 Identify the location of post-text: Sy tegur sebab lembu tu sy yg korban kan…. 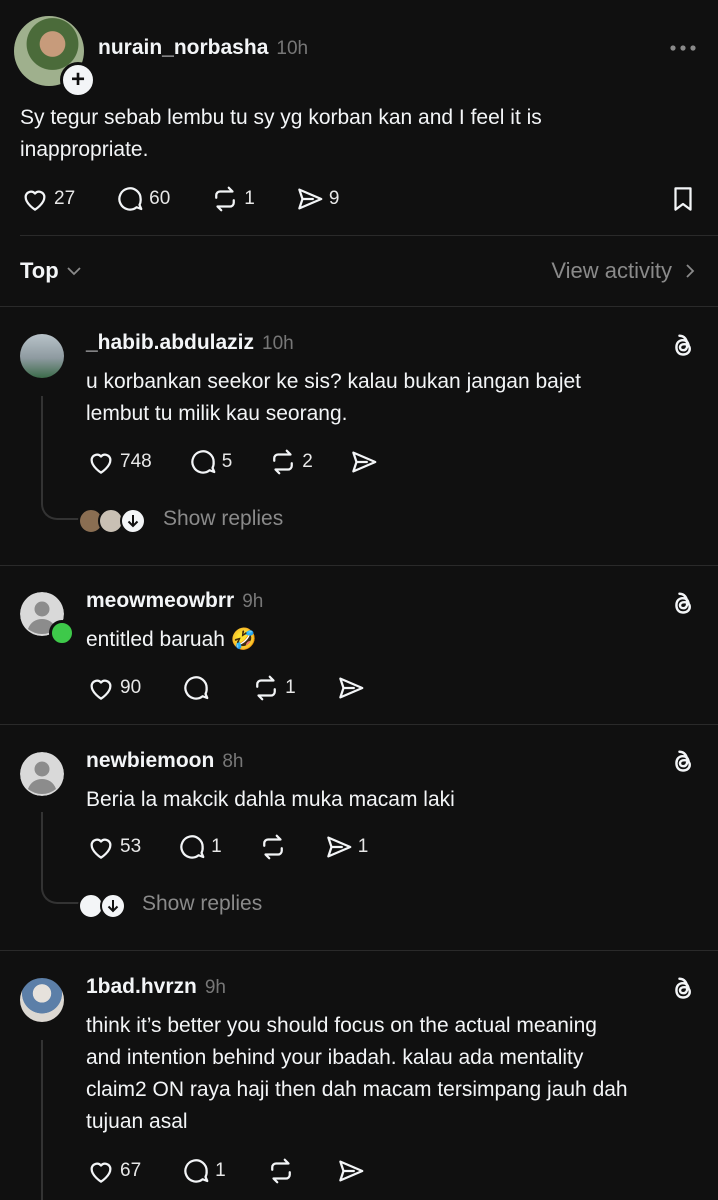
(360, 134).